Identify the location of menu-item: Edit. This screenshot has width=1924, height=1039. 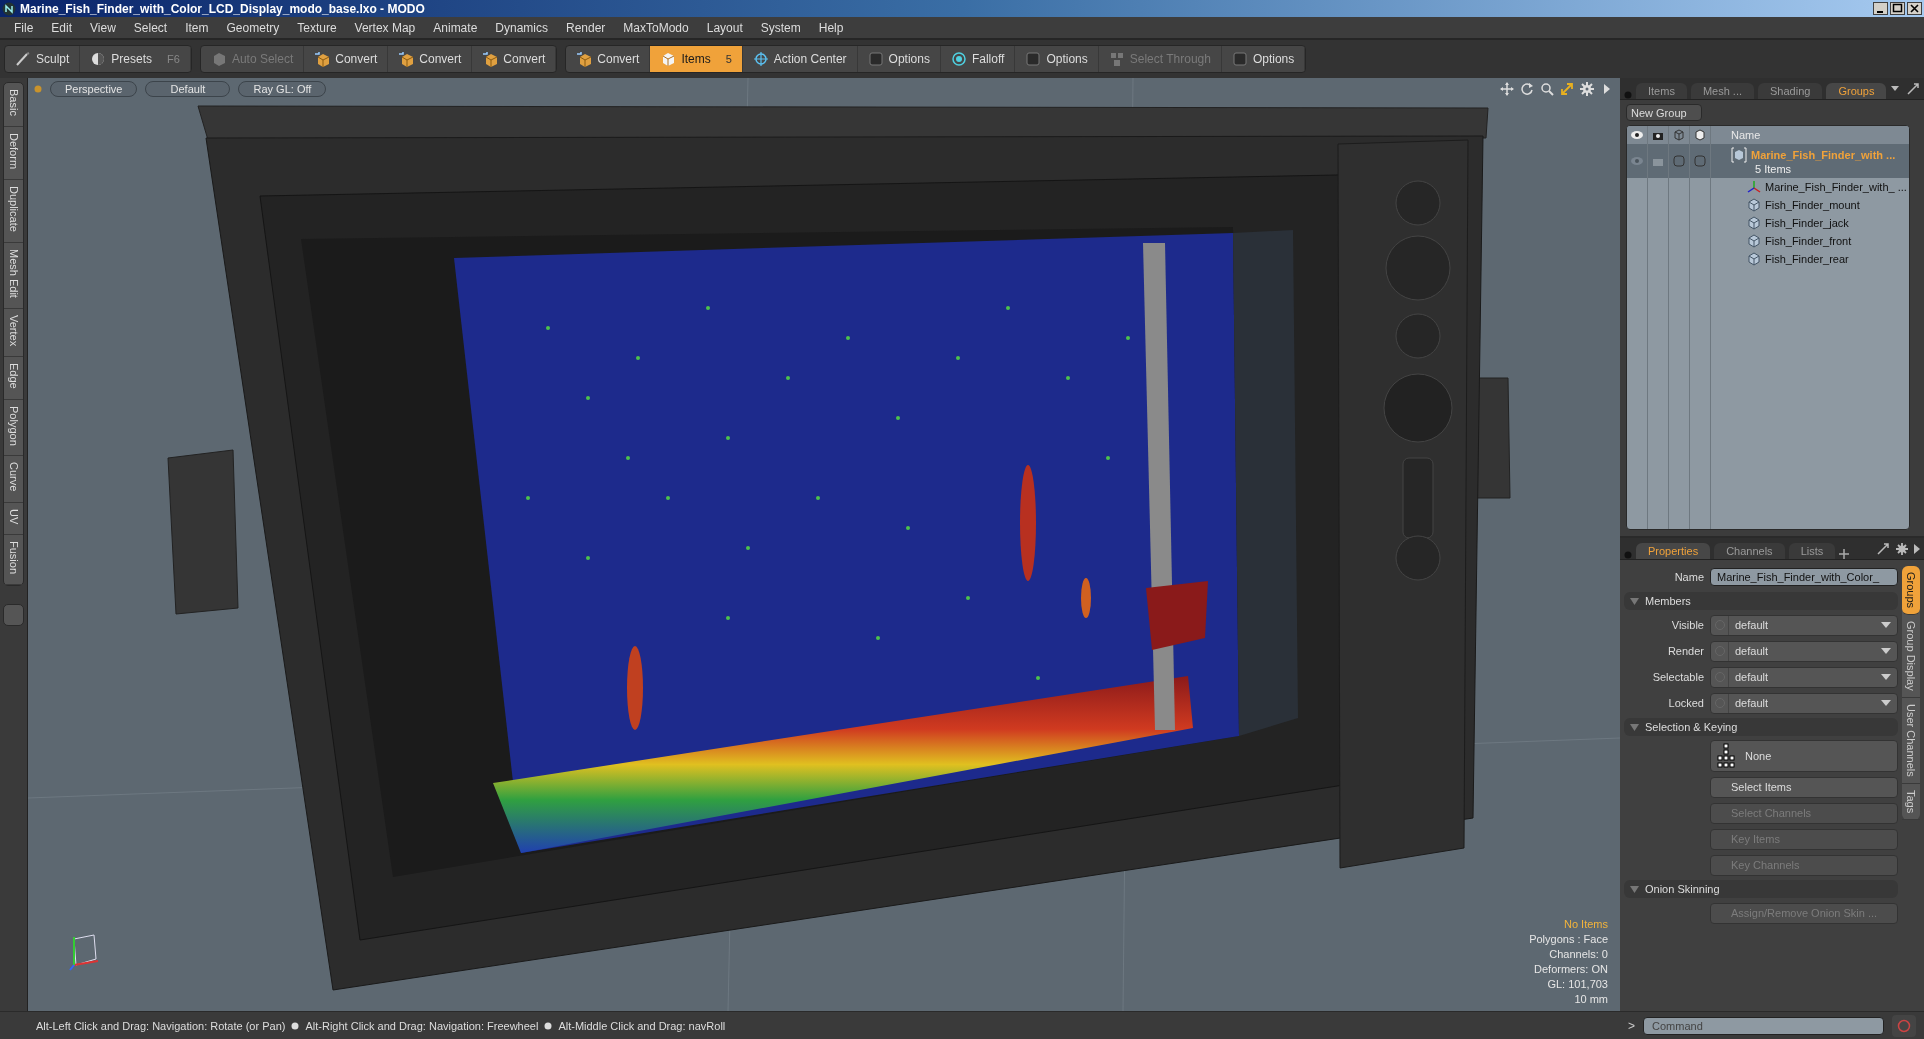
(62, 27).